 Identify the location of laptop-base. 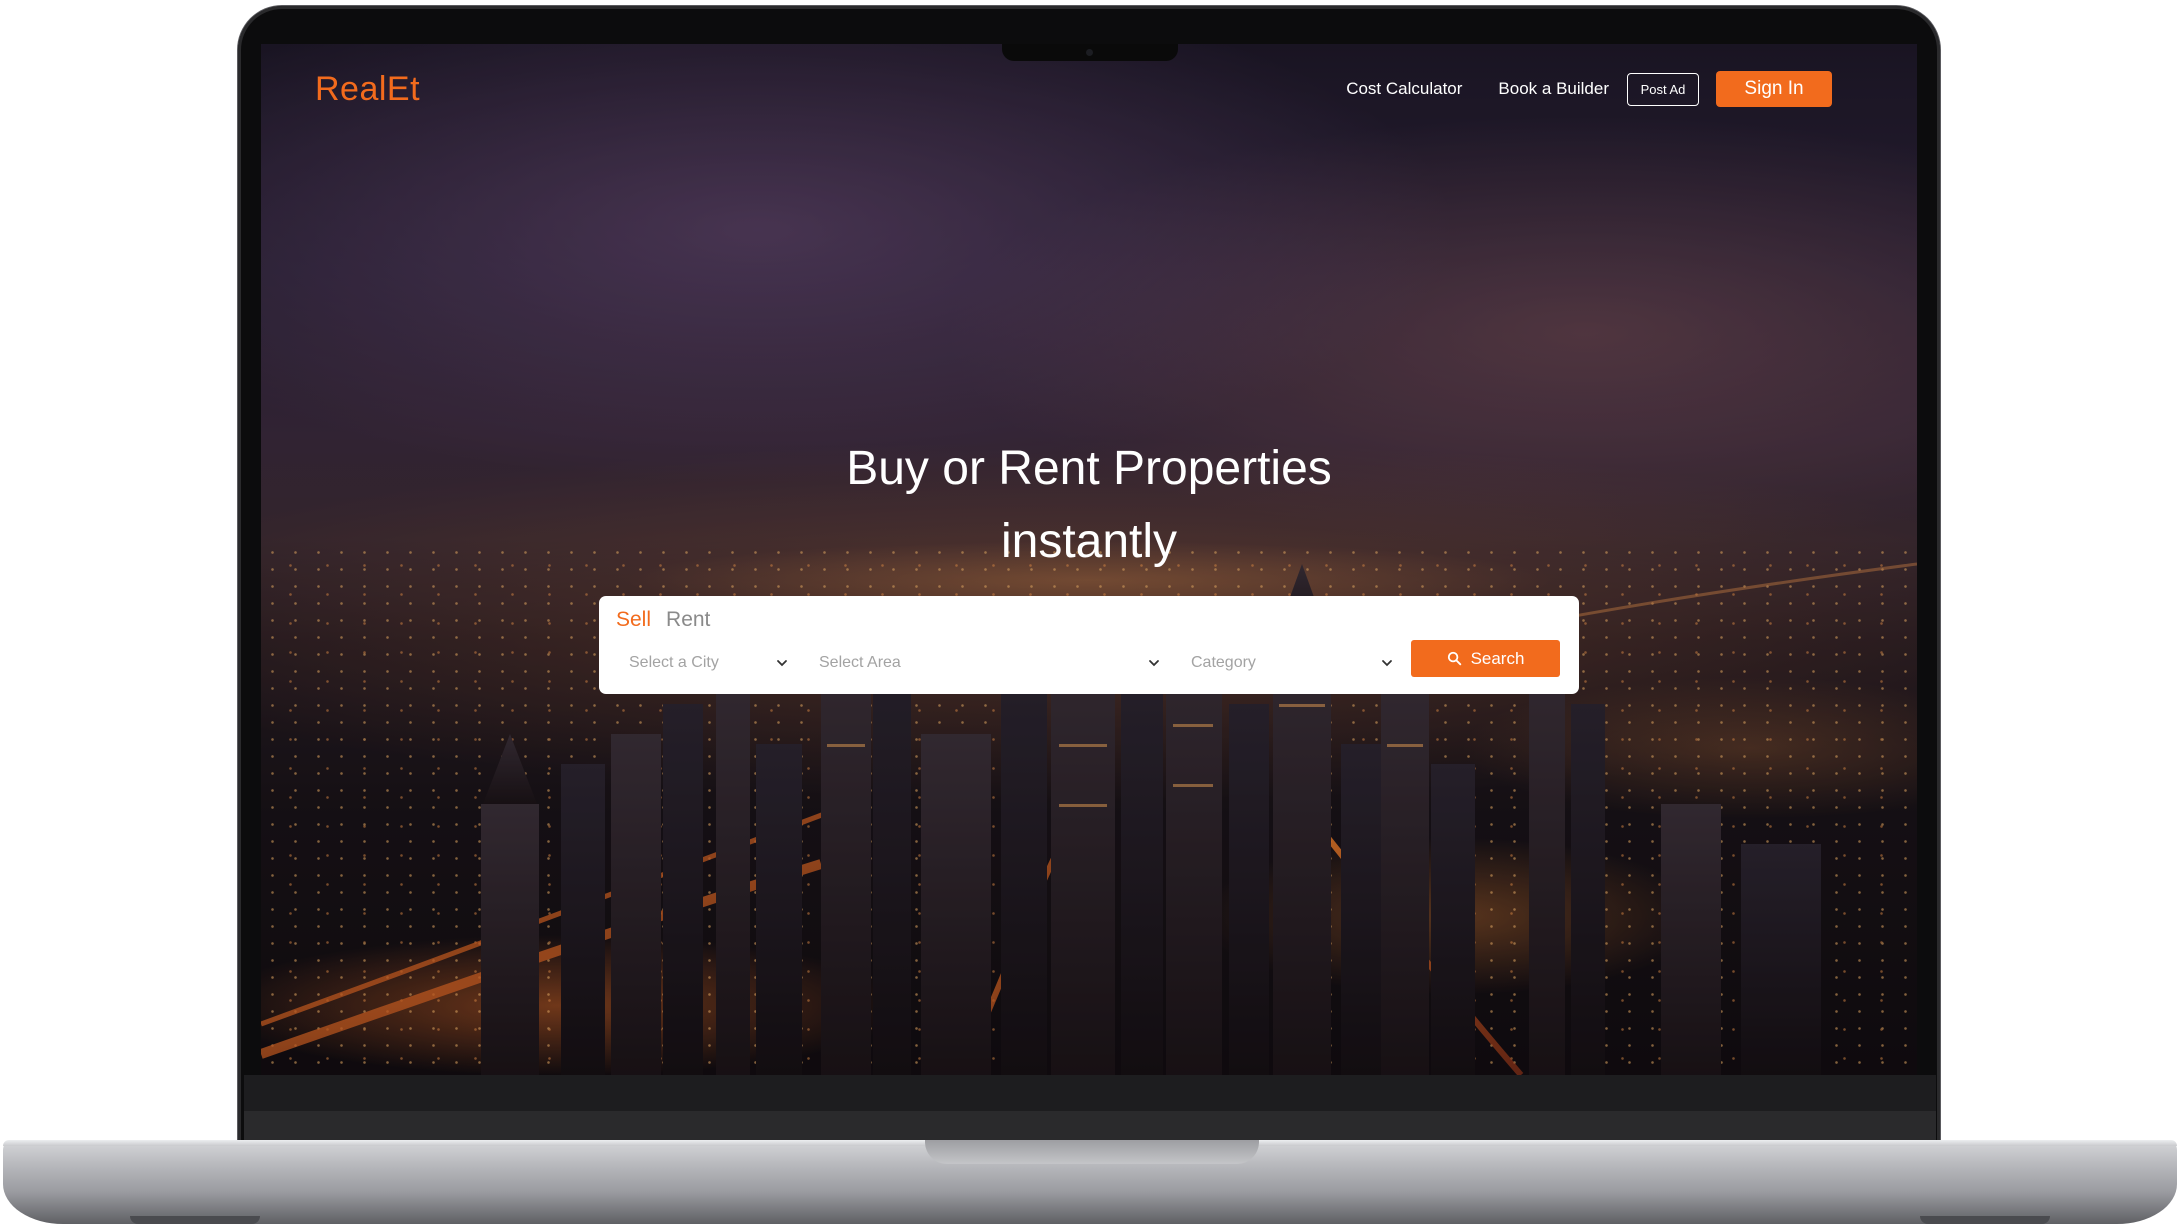
(1090, 1182).